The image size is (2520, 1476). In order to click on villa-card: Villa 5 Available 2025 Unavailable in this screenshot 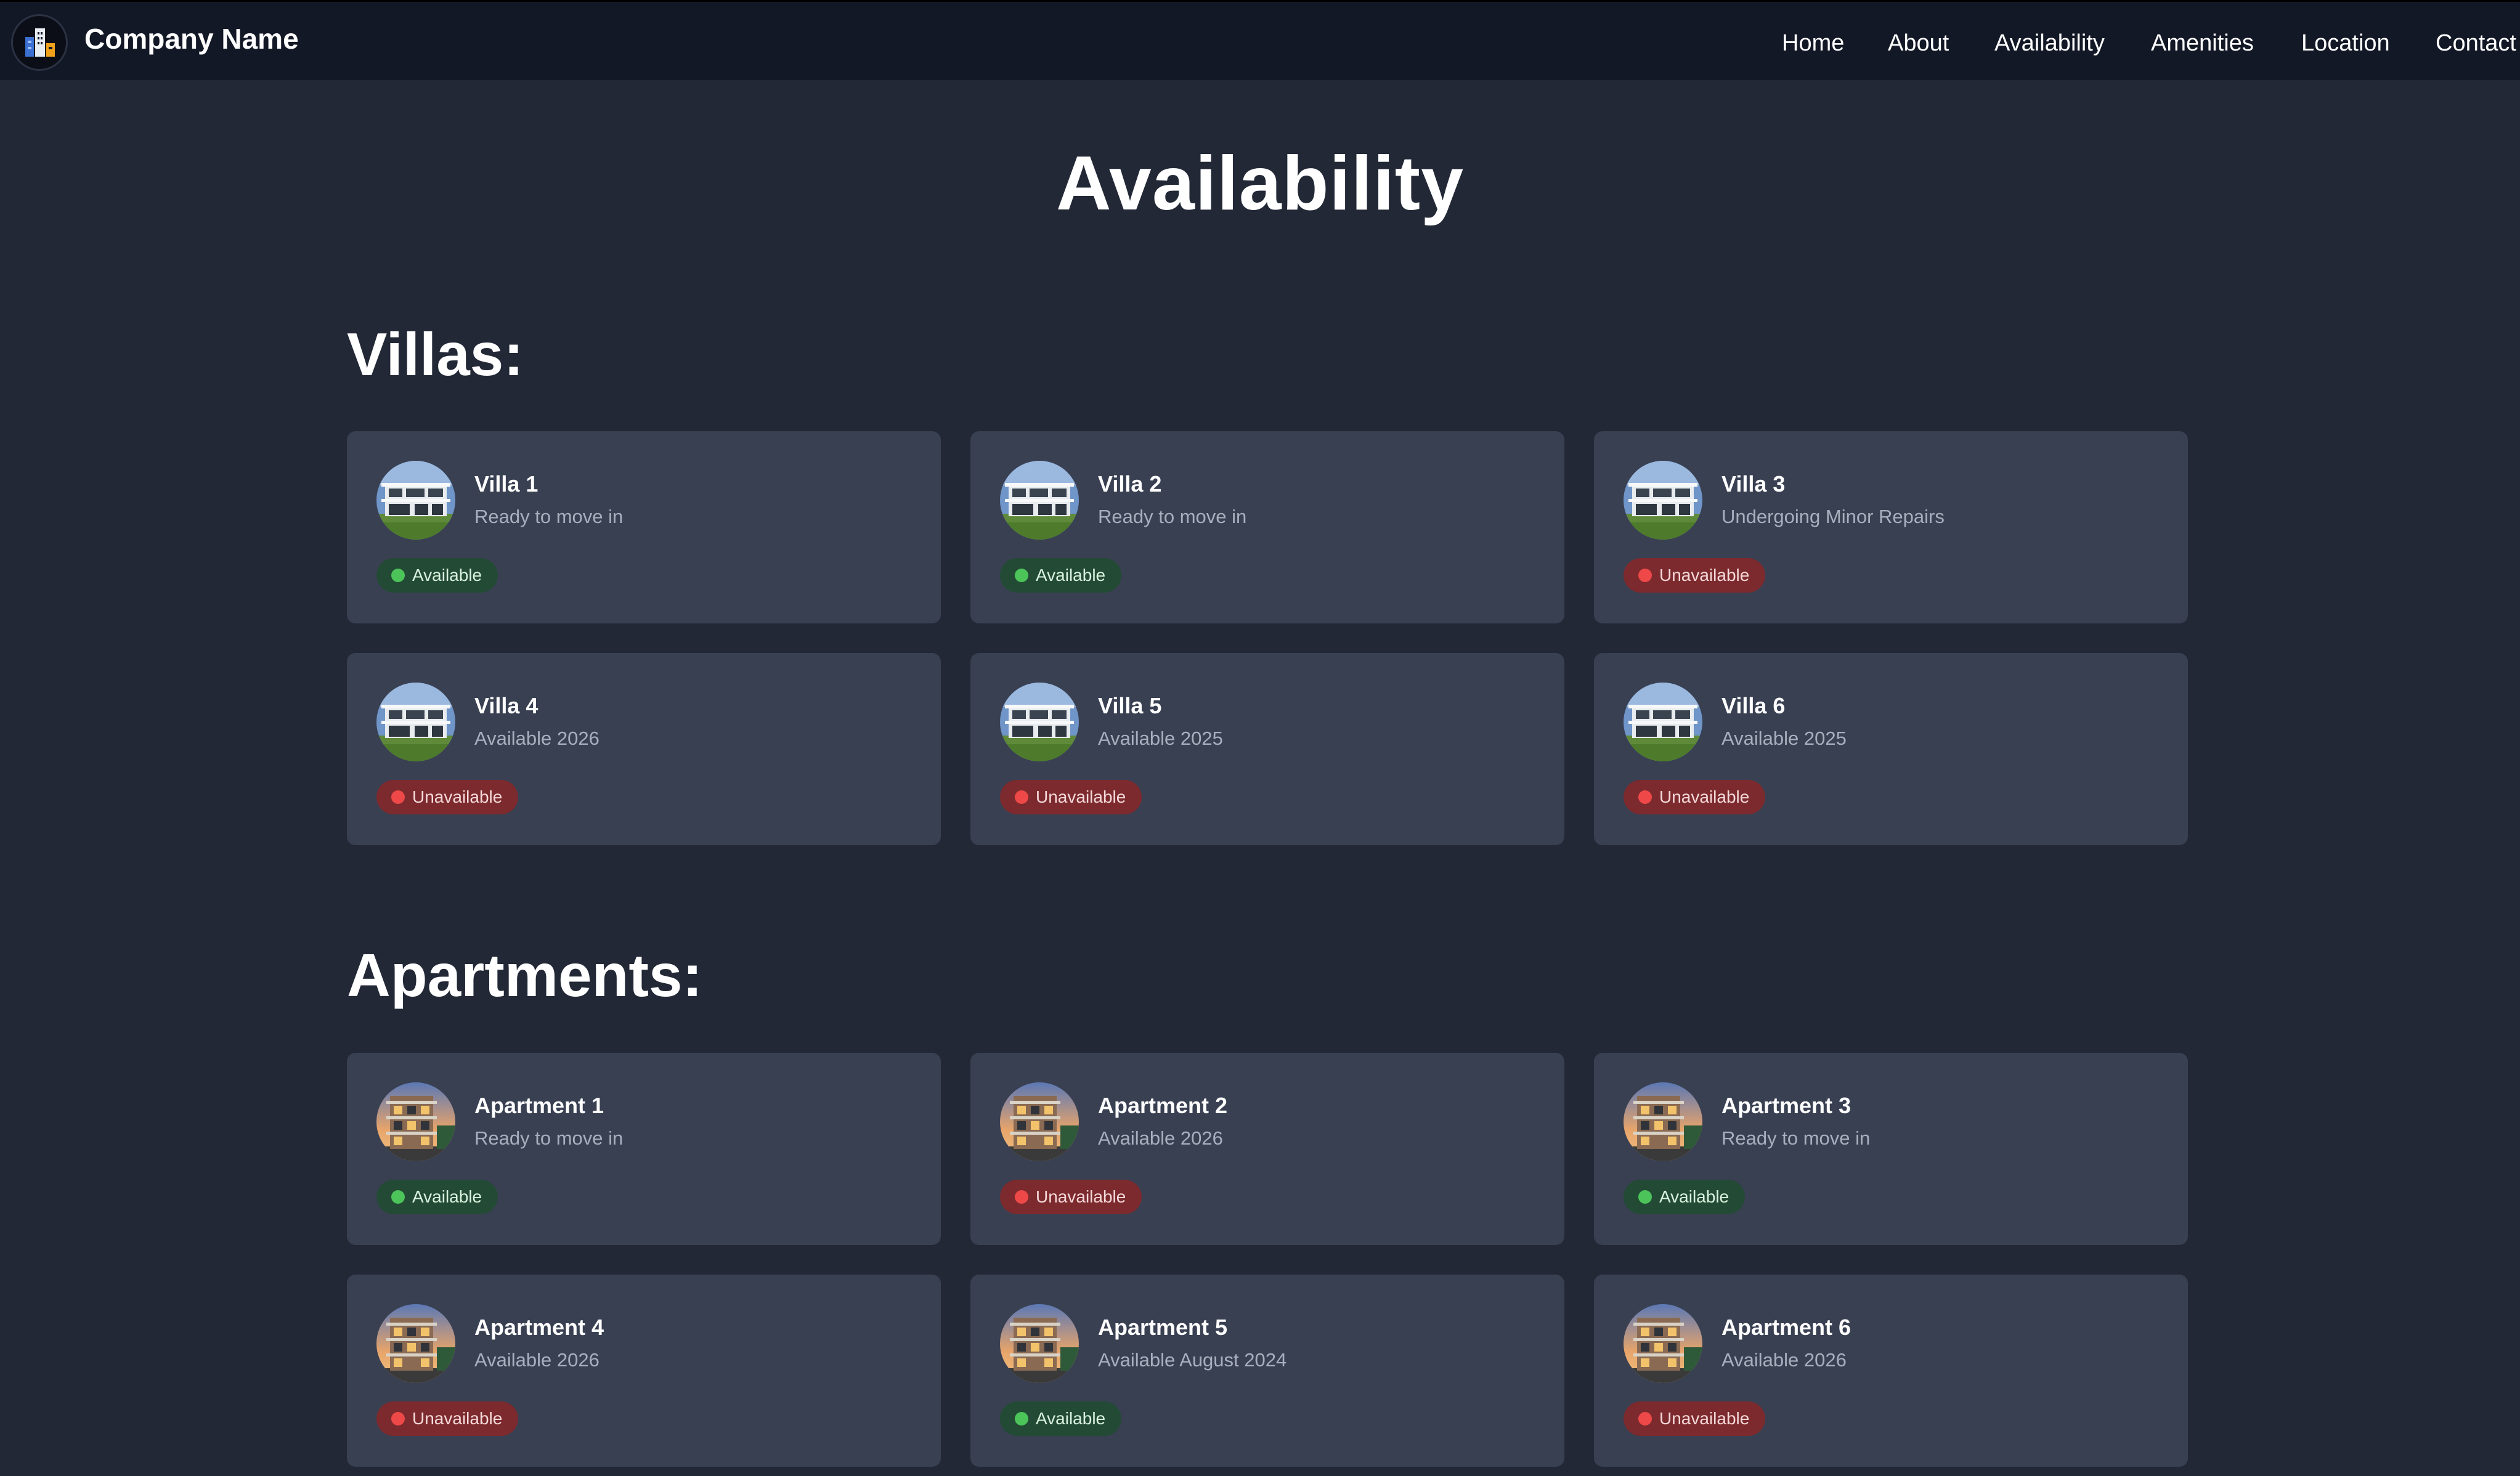, I will do `click(1267, 749)`.